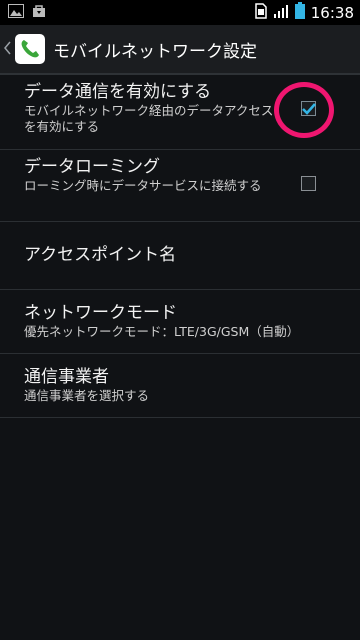 The width and height of the screenshot is (360, 640). Describe the element at coordinates (30, 49) in the screenshot. I see `phone-icon` at that location.